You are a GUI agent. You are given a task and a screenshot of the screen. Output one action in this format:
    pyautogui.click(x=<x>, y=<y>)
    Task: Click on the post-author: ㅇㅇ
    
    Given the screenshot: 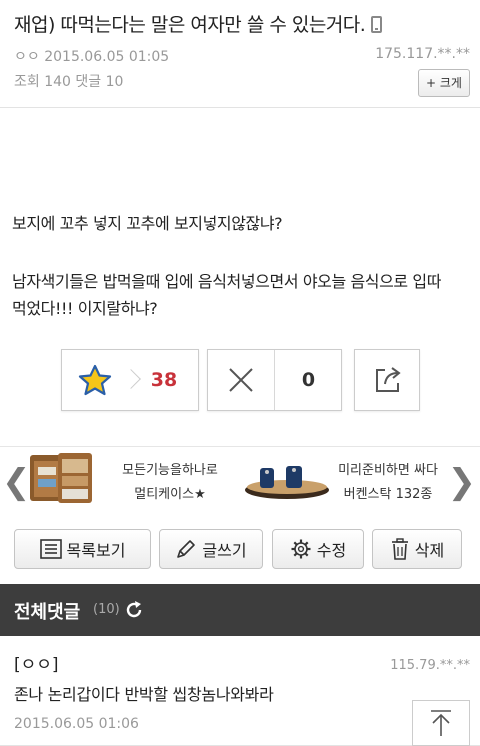 What is the action you would take?
    pyautogui.click(x=27, y=57)
    